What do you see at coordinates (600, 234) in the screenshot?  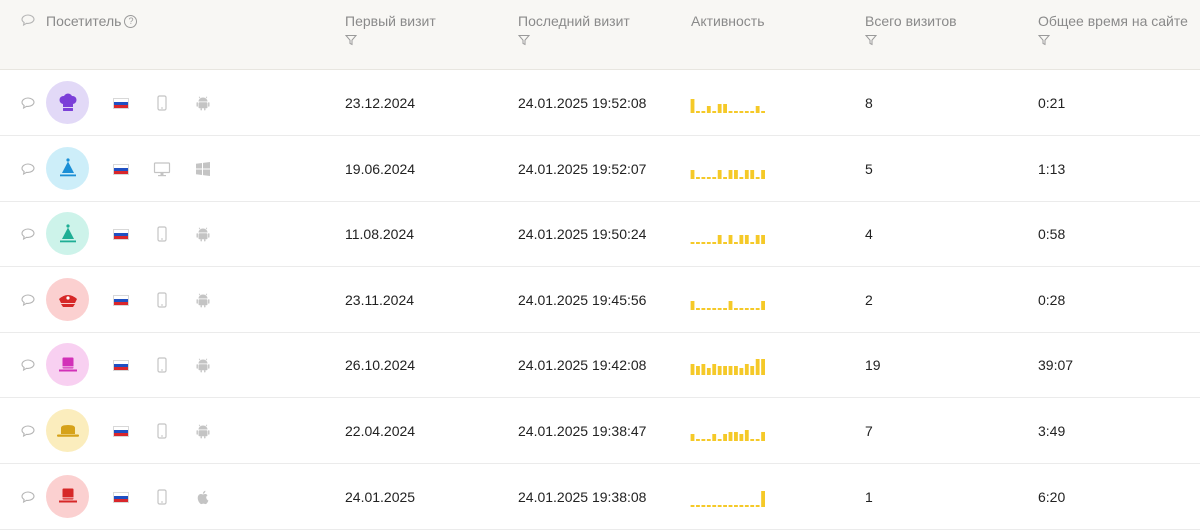 I see `table-row: 11.08.2024 24.01.2025 19:50:24 4 0:58` at bounding box center [600, 234].